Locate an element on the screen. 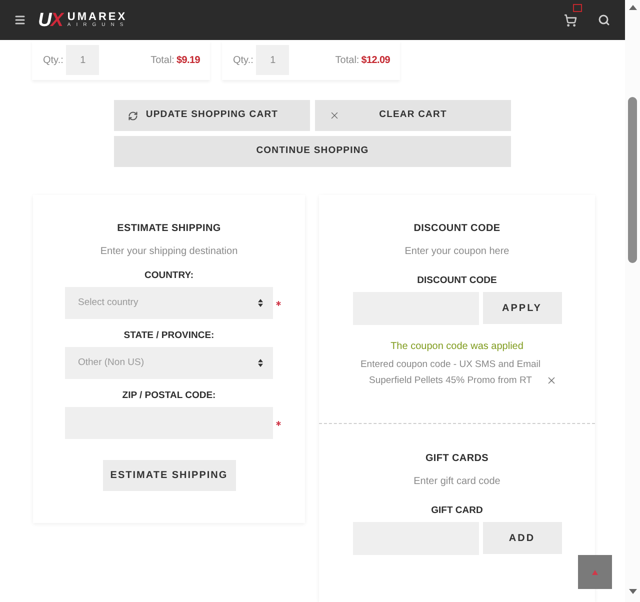 This screenshot has height=602, width=640. success-message: The coupon code was applied is located at coordinates (457, 347).